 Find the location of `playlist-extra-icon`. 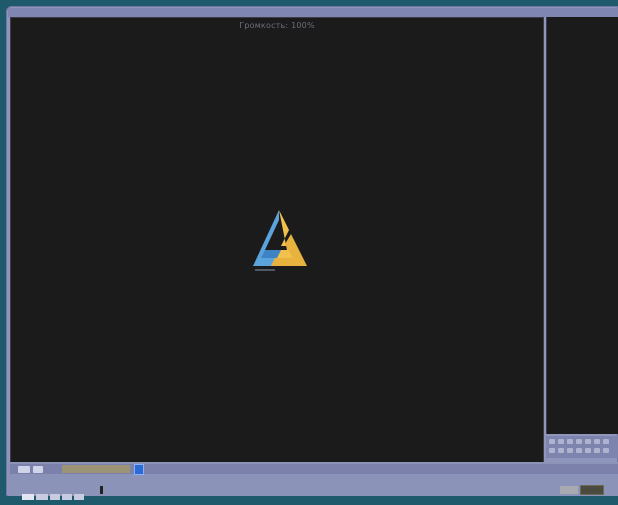

playlist-extra-icon is located at coordinates (606, 441).